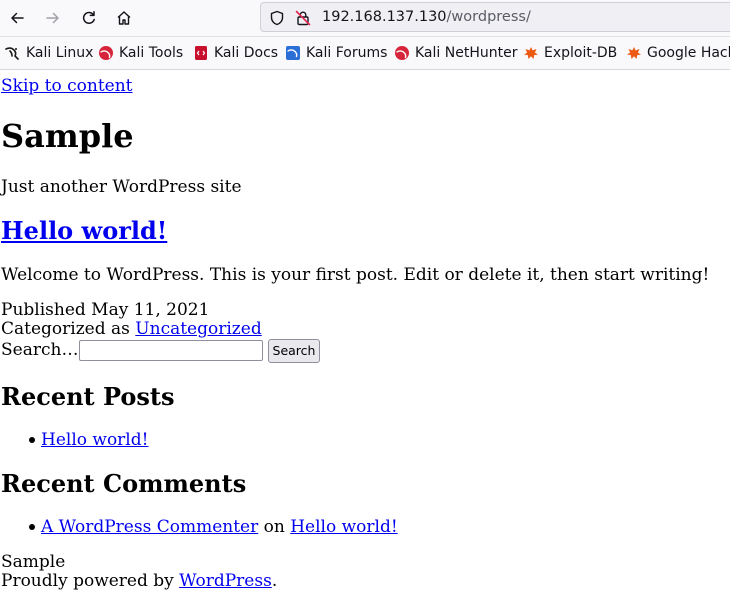 The width and height of the screenshot is (730, 604). Describe the element at coordinates (84, 230) in the screenshot. I see `post-title-link: Hello world!` at that location.